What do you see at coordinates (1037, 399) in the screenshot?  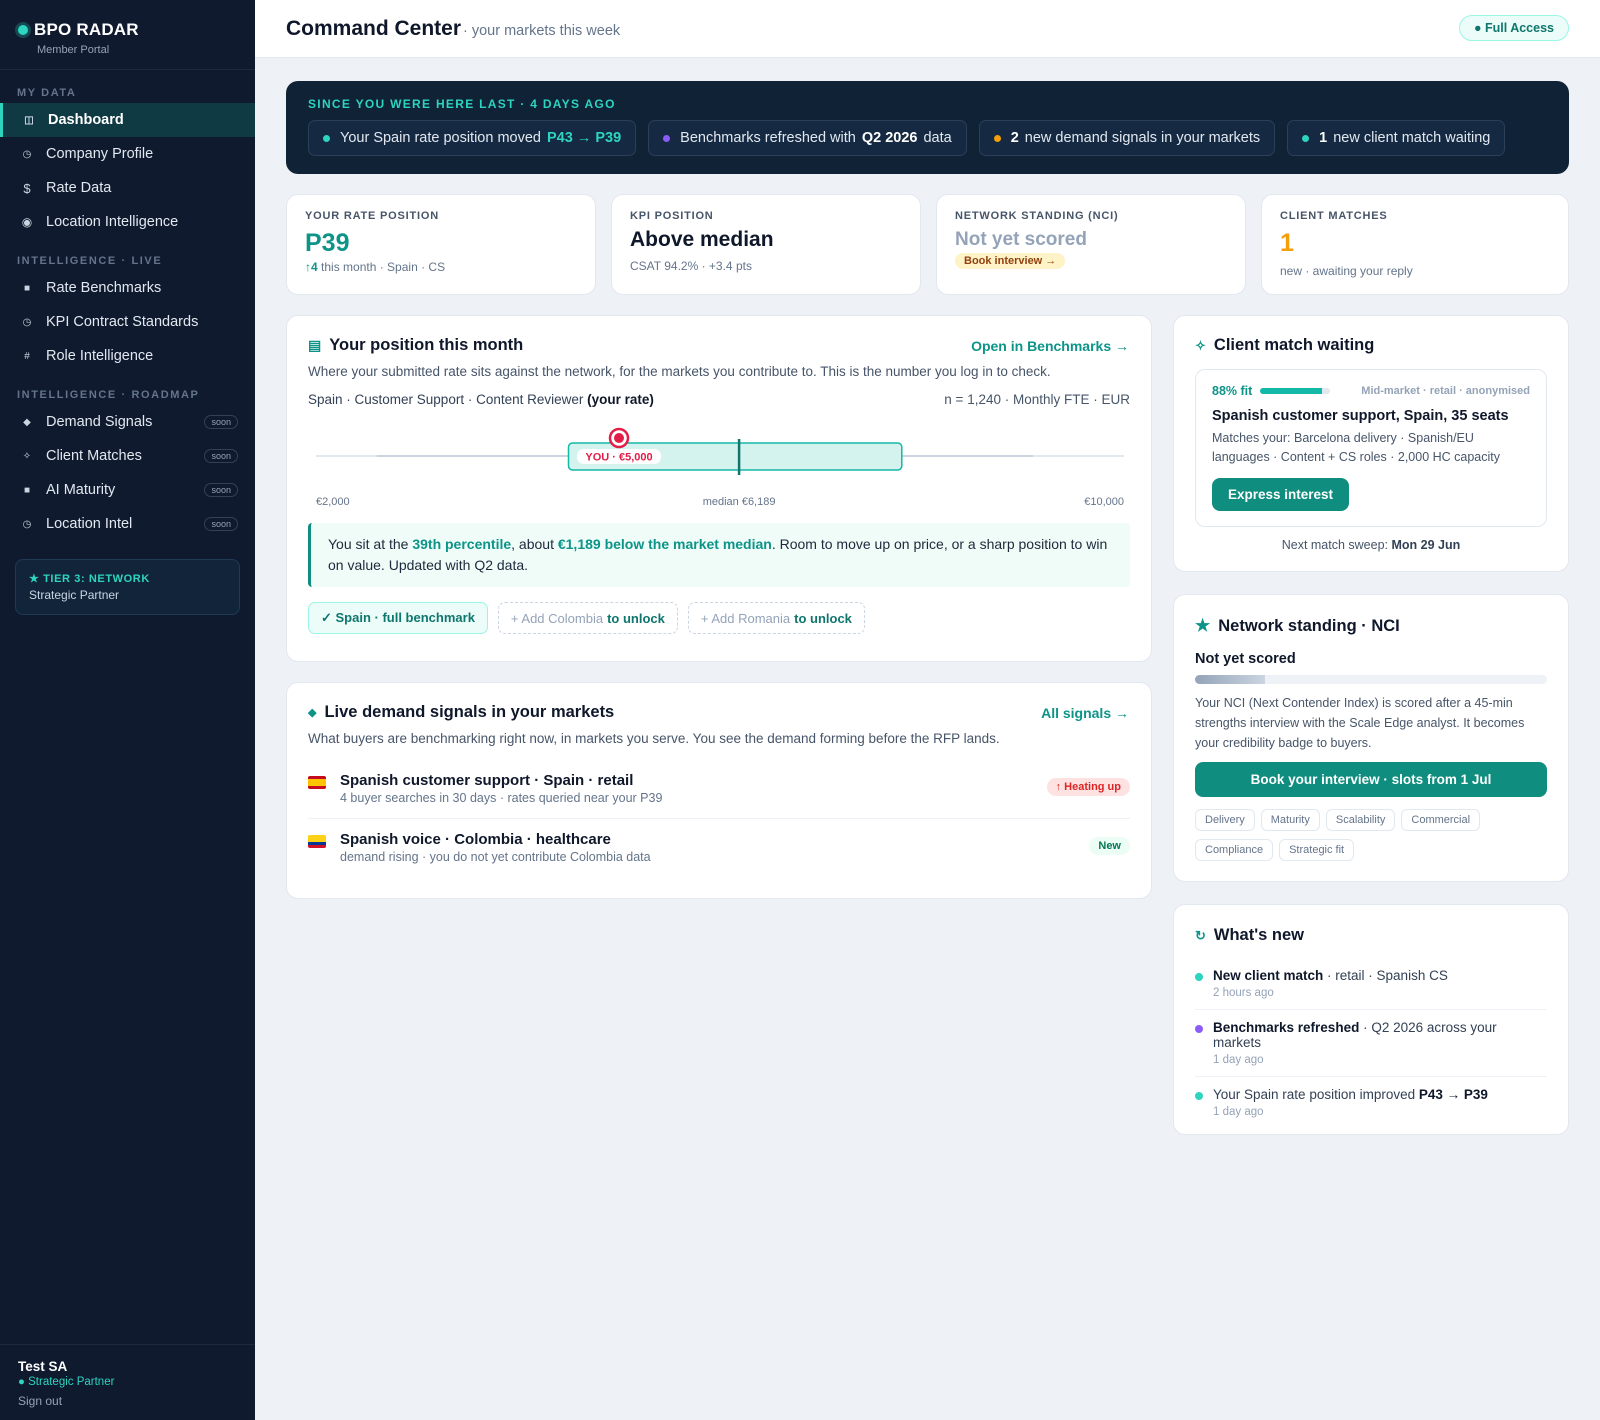 I see `sample-meta: n = 1,240 · Monthly FTE · EUR` at bounding box center [1037, 399].